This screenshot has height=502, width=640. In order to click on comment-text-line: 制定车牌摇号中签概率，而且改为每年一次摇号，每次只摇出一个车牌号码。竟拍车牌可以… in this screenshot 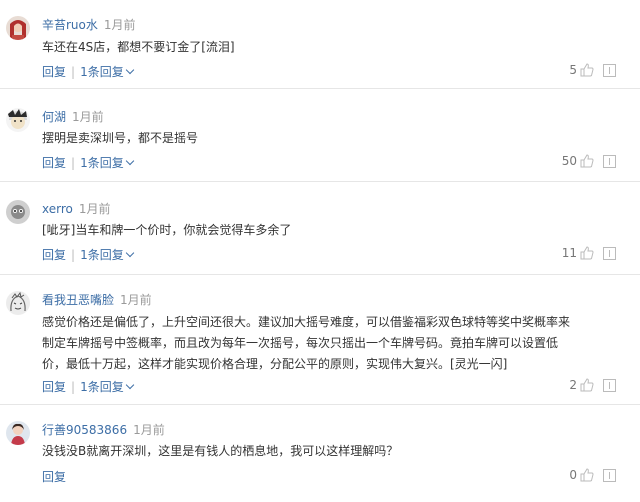, I will do `click(300, 343)`.